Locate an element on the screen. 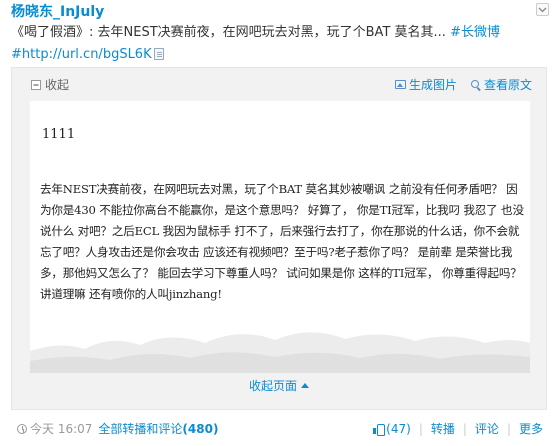 The height and width of the screenshot is (446, 560). document-icon is located at coordinates (158, 54).